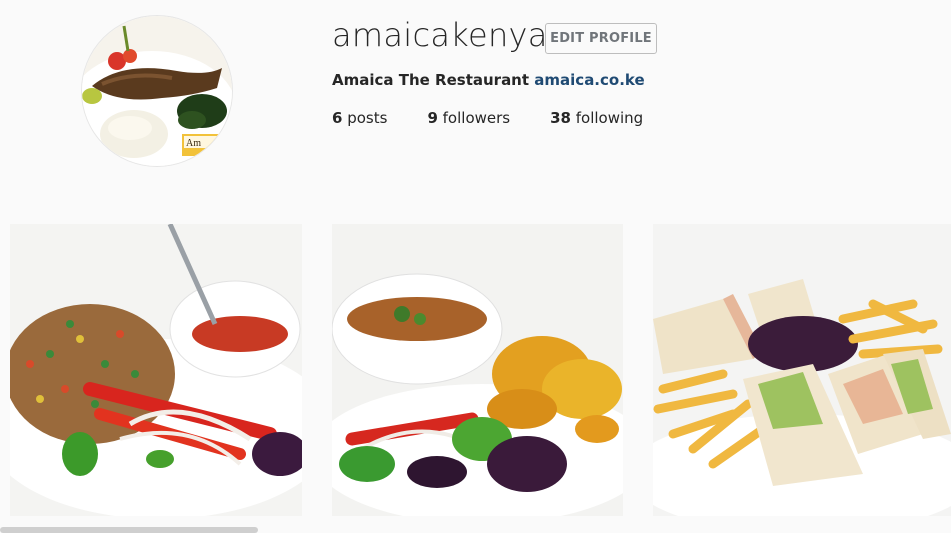 The width and height of the screenshot is (951, 533). What do you see at coordinates (337, 118) in the screenshot?
I see `posts-count: 6` at bounding box center [337, 118].